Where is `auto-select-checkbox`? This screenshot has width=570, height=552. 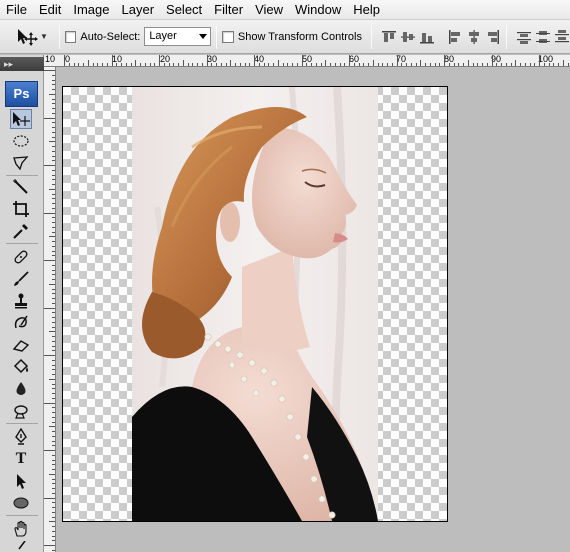 auto-select-checkbox is located at coordinates (70, 36).